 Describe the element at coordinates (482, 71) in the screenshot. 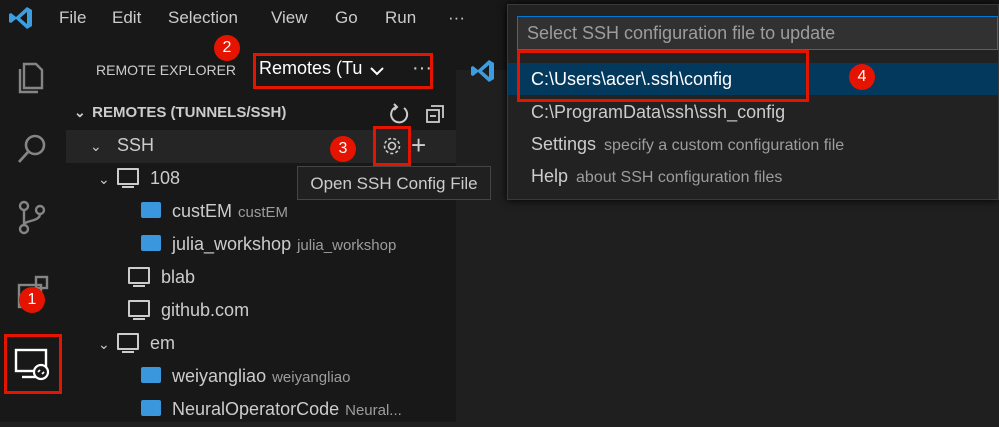

I see `vscode-tab-icon` at that location.